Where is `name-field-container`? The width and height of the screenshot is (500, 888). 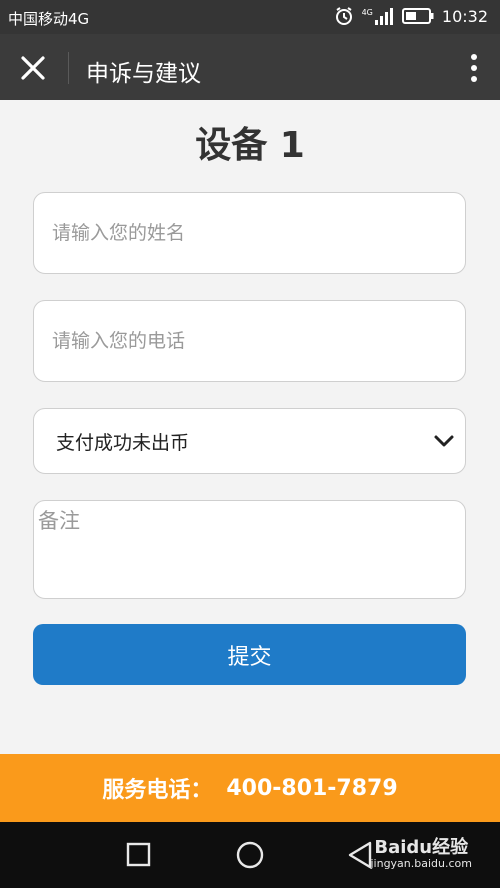 name-field-container is located at coordinates (249, 233).